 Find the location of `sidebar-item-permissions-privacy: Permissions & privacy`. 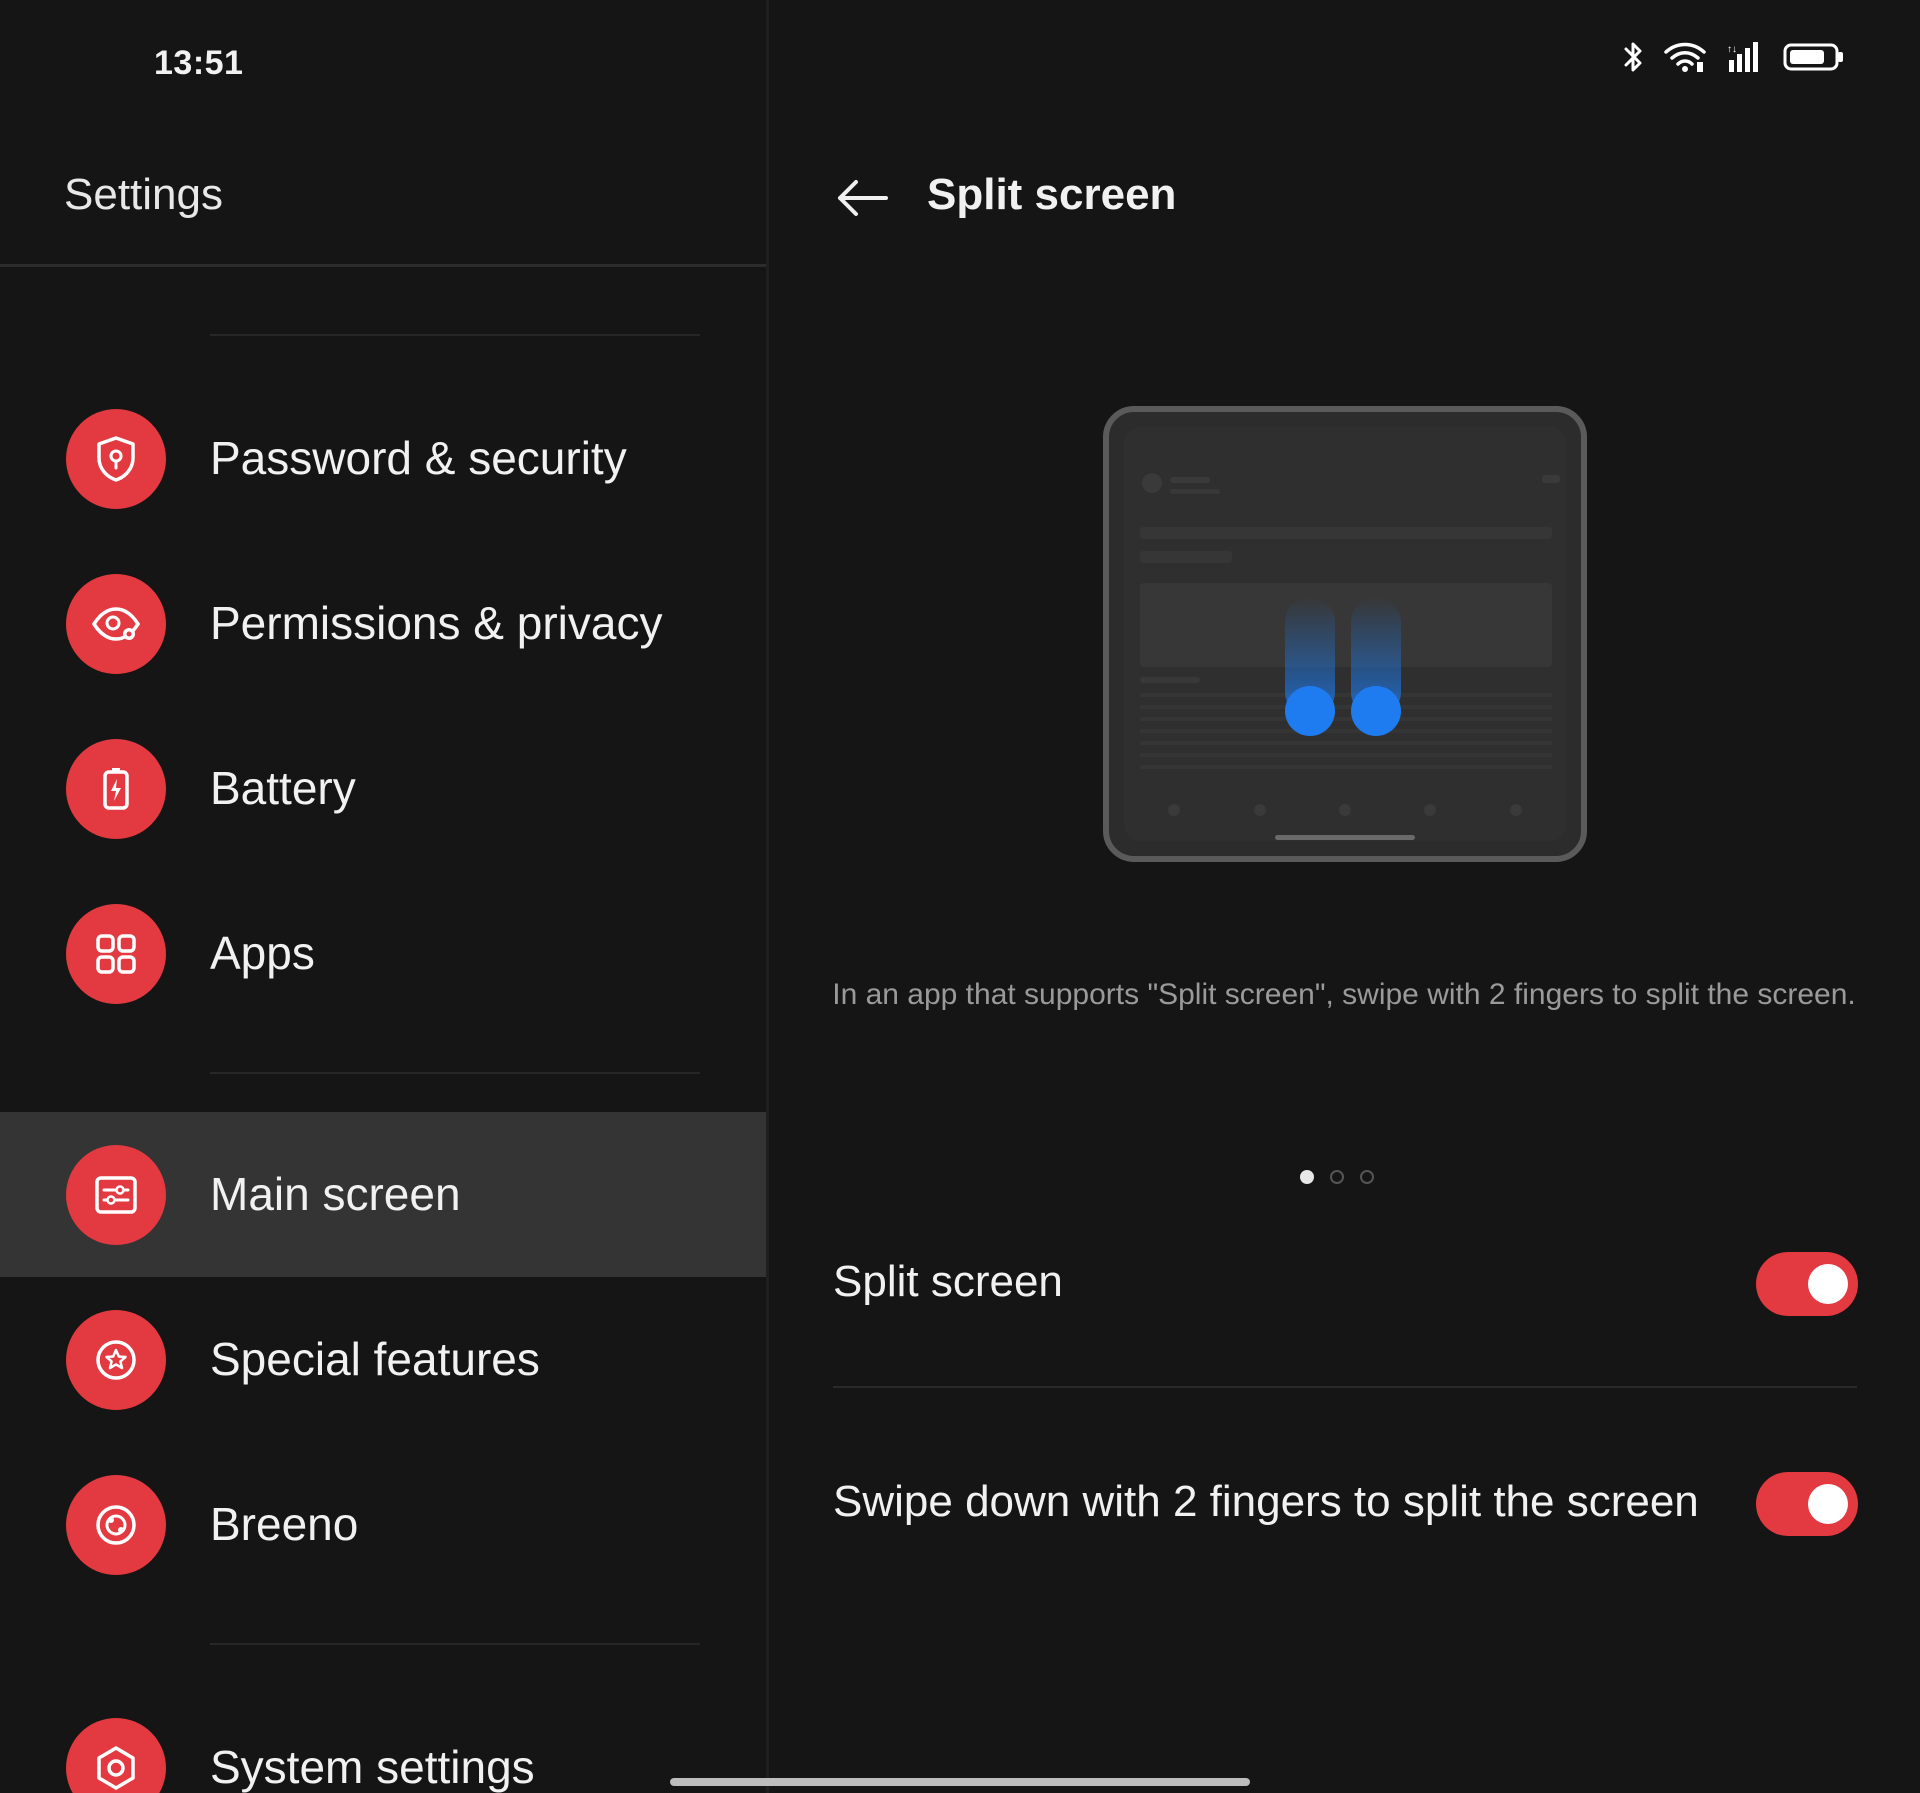

sidebar-item-permissions-privacy: Permissions & privacy is located at coordinates (383, 623).